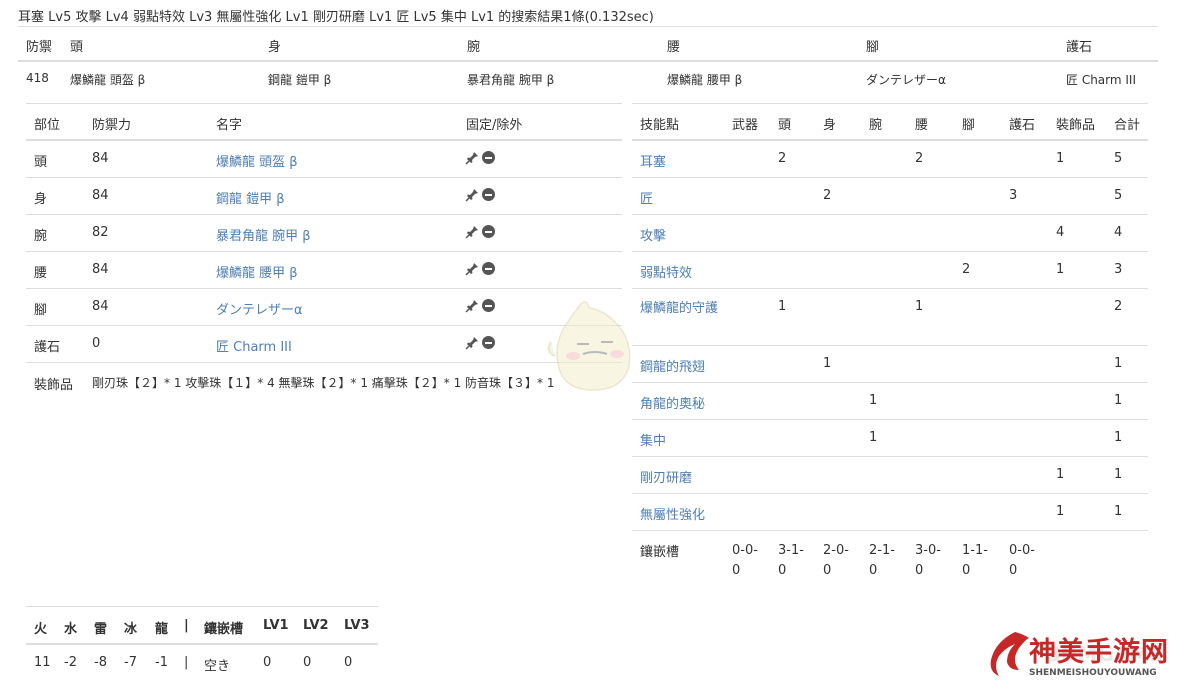 The height and width of the screenshot is (683, 1192). I want to click on summary-top-border, so click(588, 26).